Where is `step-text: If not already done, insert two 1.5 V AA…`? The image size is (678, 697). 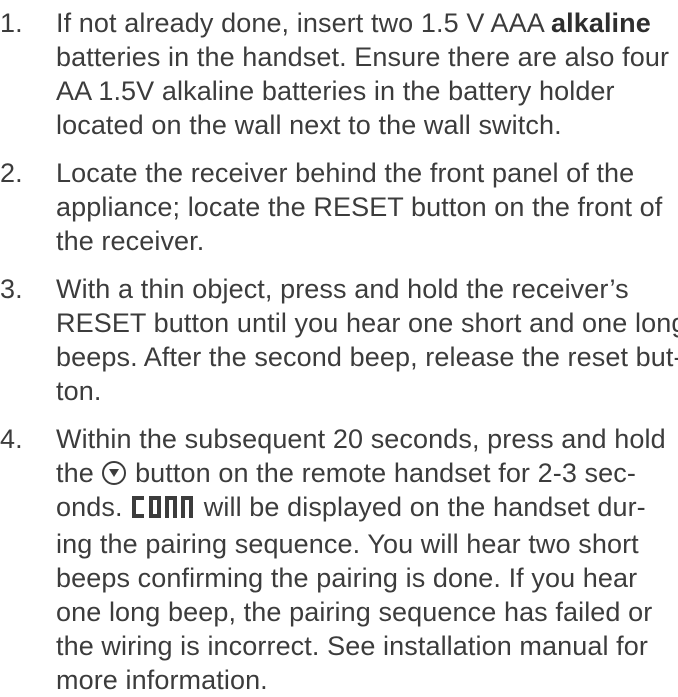
step-text: If not already done, insert two 1.5 V AA… is located at coordinates (303, 23).